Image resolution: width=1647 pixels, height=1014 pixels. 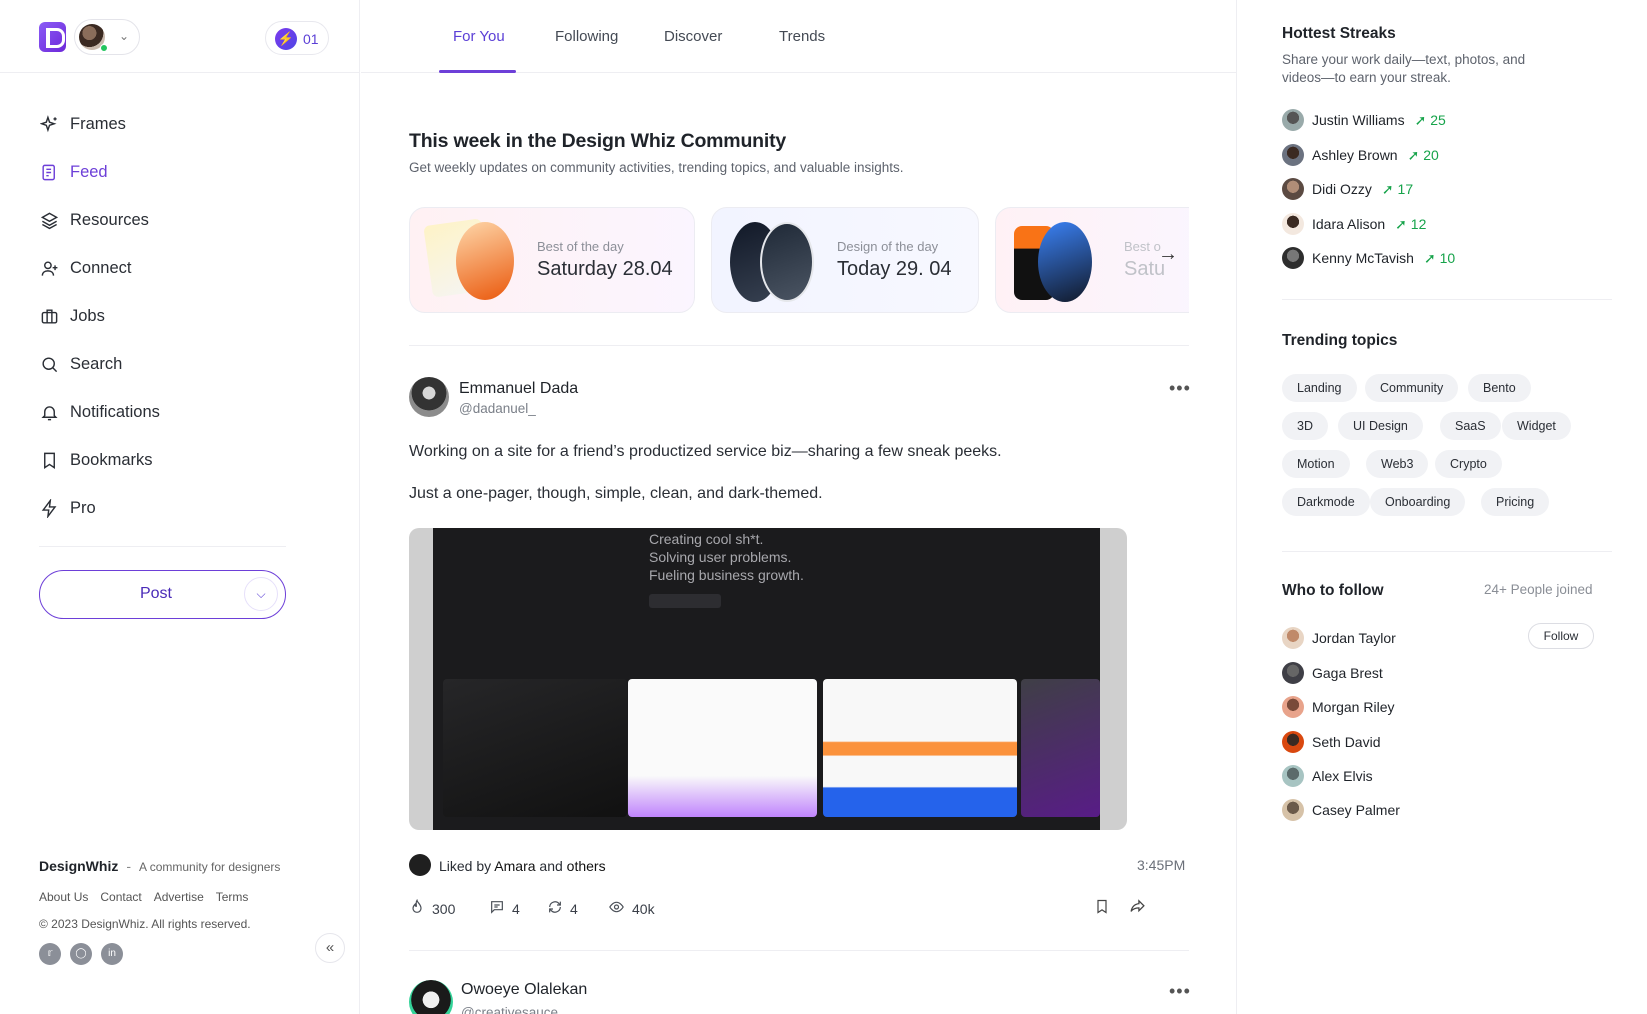 I want to click on liked-by: Liked by Amara and others, so click(x=522, y=866).